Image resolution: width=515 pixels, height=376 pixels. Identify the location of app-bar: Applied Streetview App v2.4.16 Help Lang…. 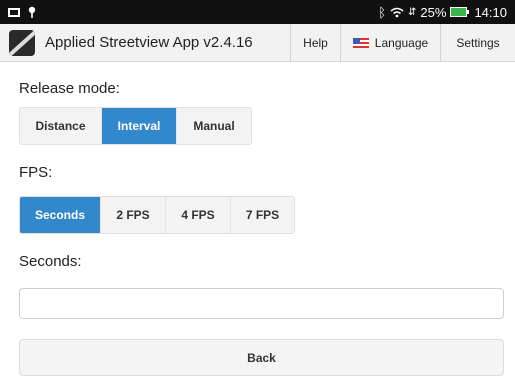
(257, 43).